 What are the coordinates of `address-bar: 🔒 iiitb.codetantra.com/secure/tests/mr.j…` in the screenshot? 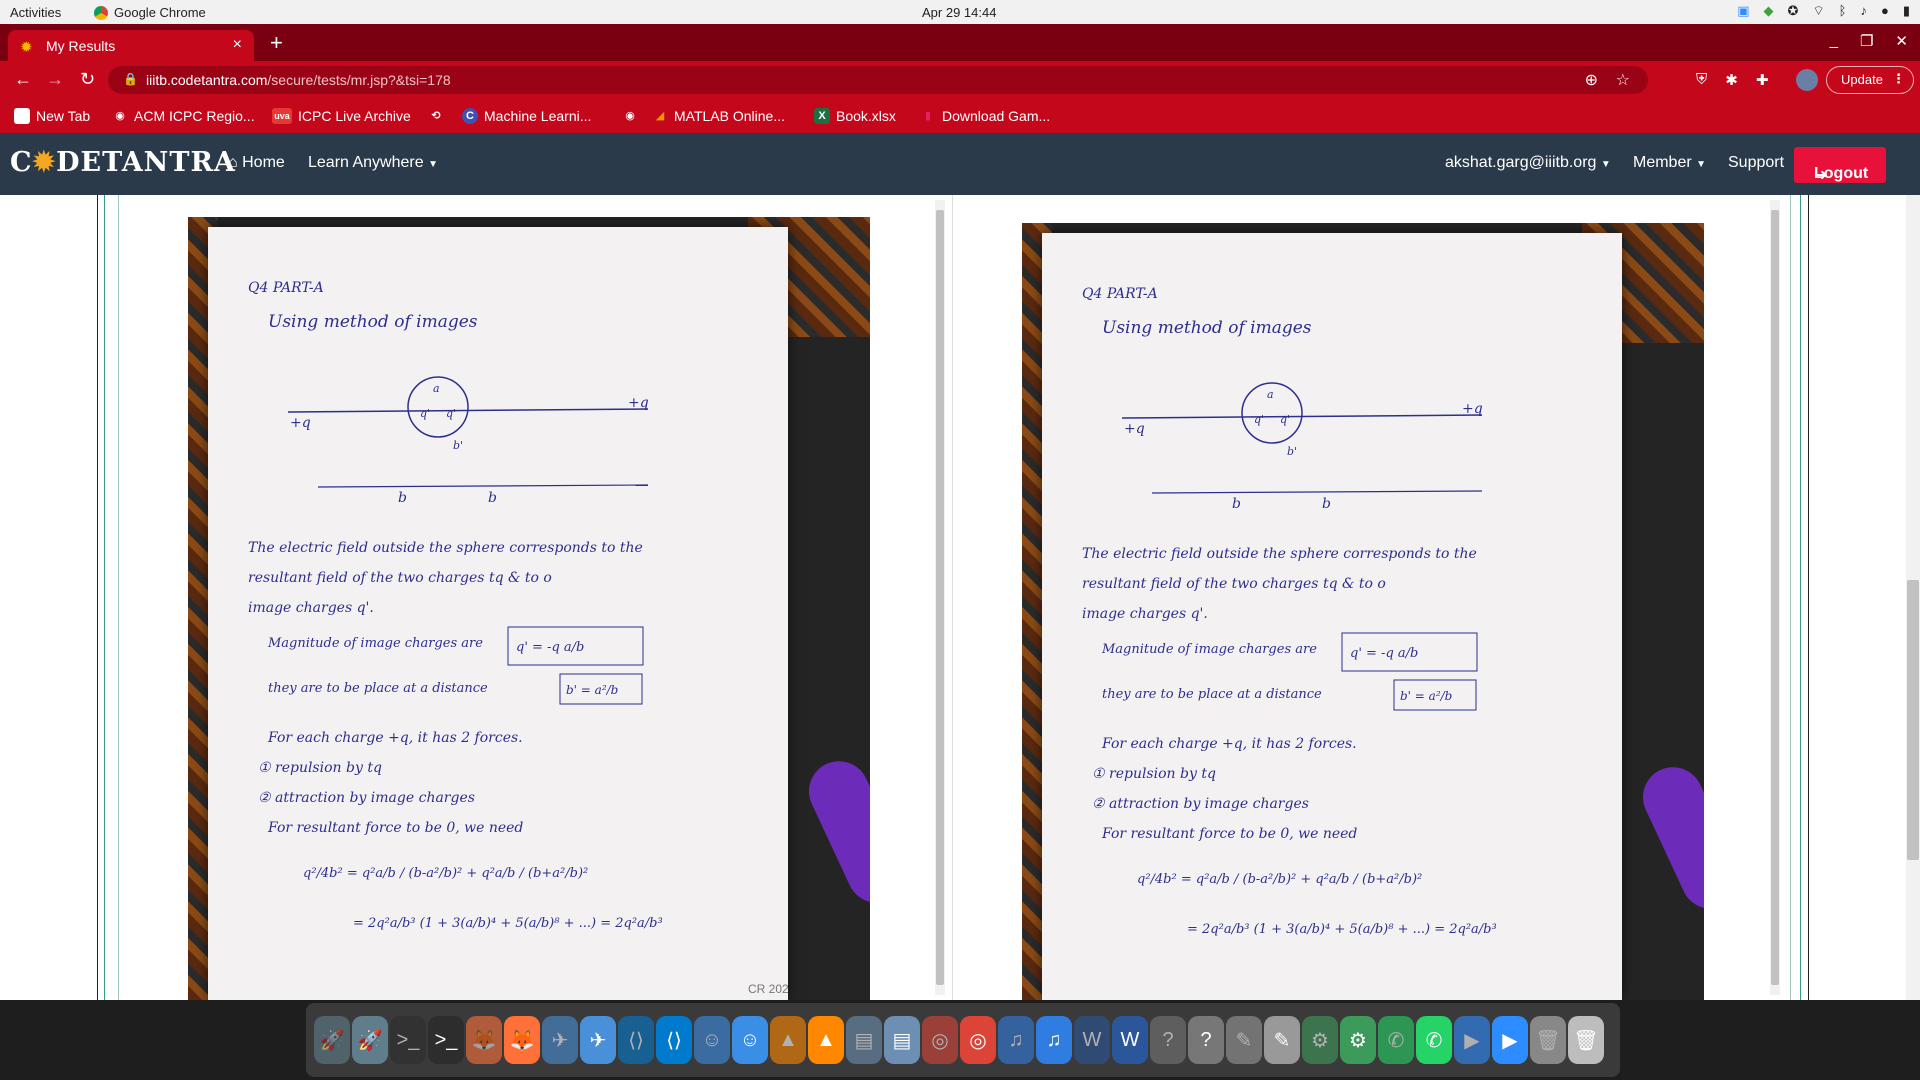 It's located at (878, 80).